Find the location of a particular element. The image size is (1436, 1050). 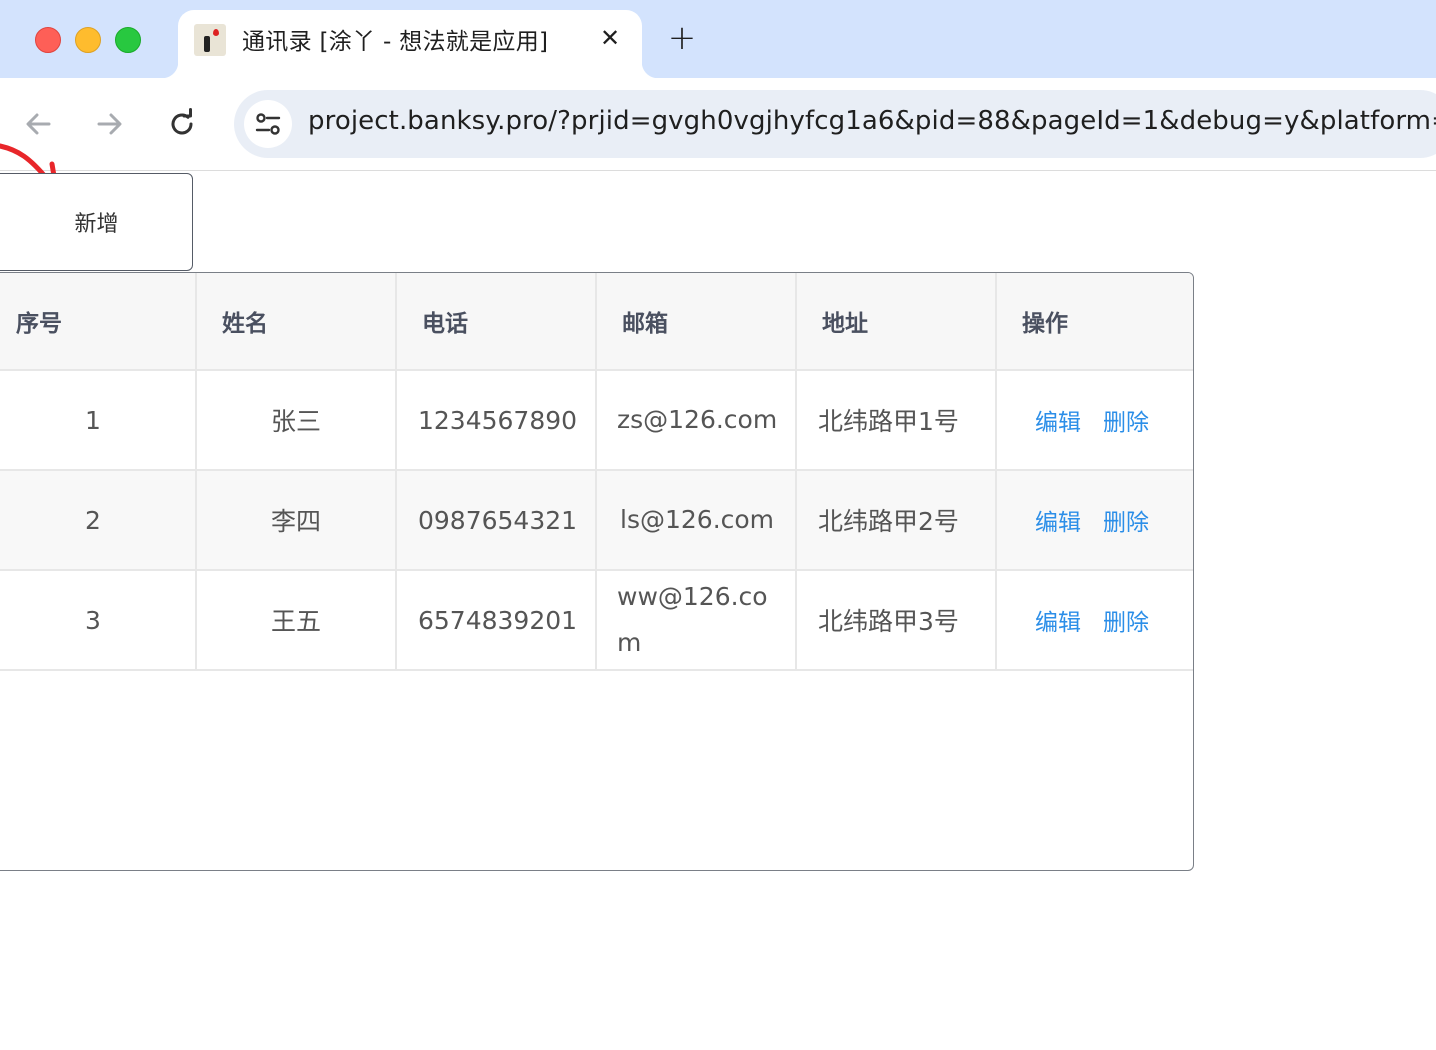

cell-index: 3 is located at coordinates (98, 620).